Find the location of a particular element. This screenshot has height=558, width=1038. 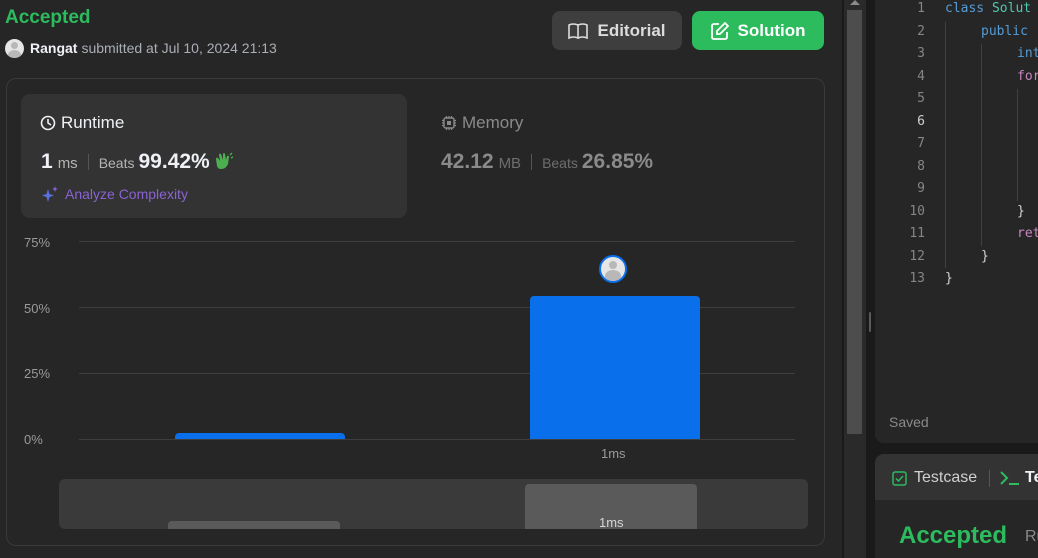

y-tick-label: 25% is located at coordinates (37, 373).